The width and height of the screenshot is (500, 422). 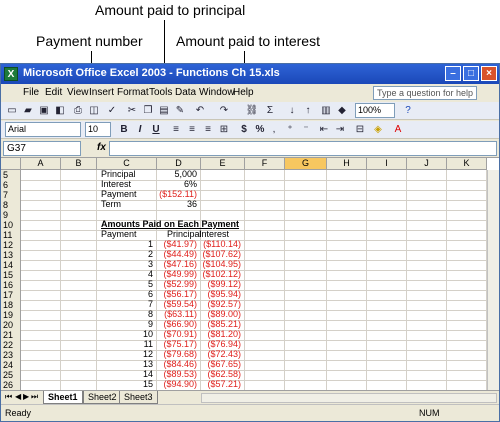 I want to click on undo-icon: ↶, so click(x=200, y=111).